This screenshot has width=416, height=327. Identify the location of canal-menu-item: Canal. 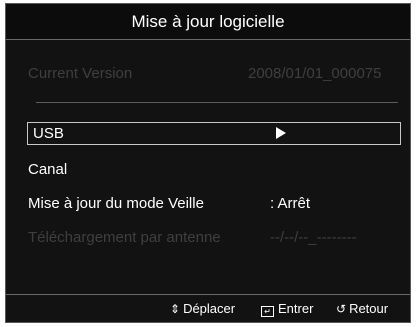
(47, 169).